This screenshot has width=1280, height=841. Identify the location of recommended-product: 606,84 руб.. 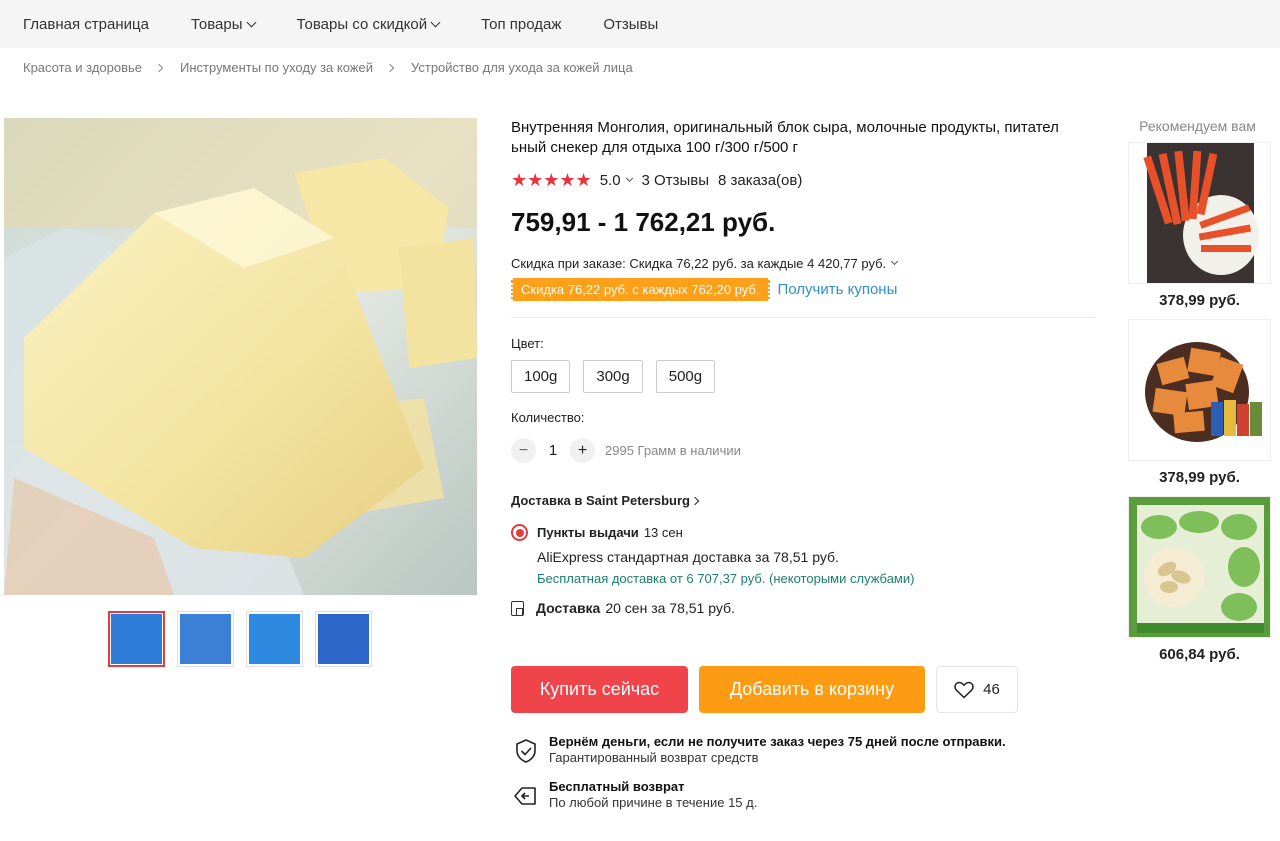
(1199, 579).